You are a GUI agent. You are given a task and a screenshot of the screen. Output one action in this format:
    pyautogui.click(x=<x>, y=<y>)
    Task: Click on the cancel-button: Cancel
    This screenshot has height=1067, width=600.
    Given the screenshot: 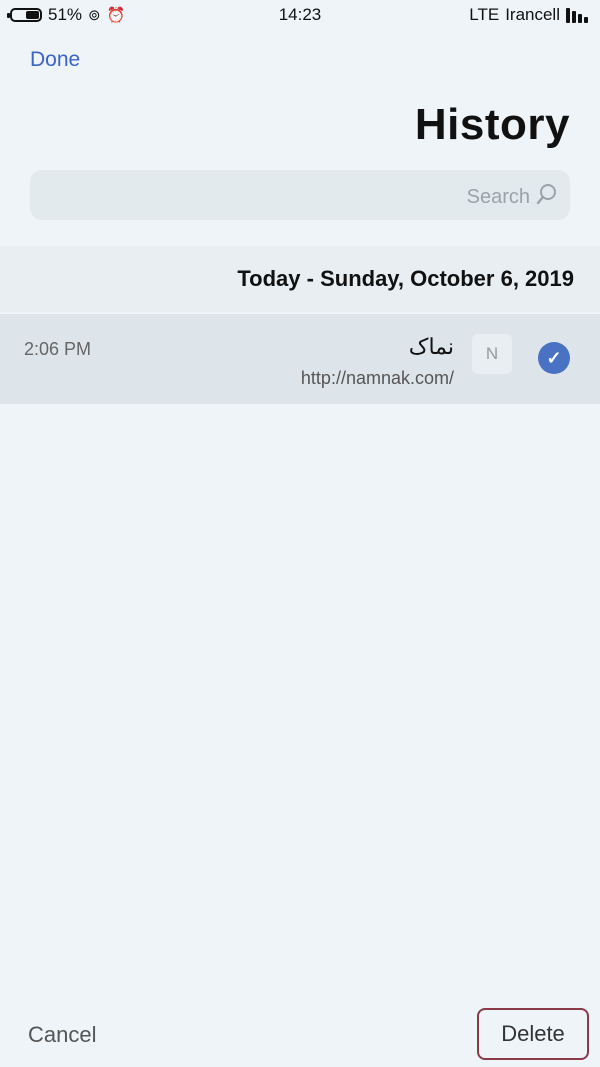 What is the action you would take?
    pyautogui.click(x=62, y=1035)
    